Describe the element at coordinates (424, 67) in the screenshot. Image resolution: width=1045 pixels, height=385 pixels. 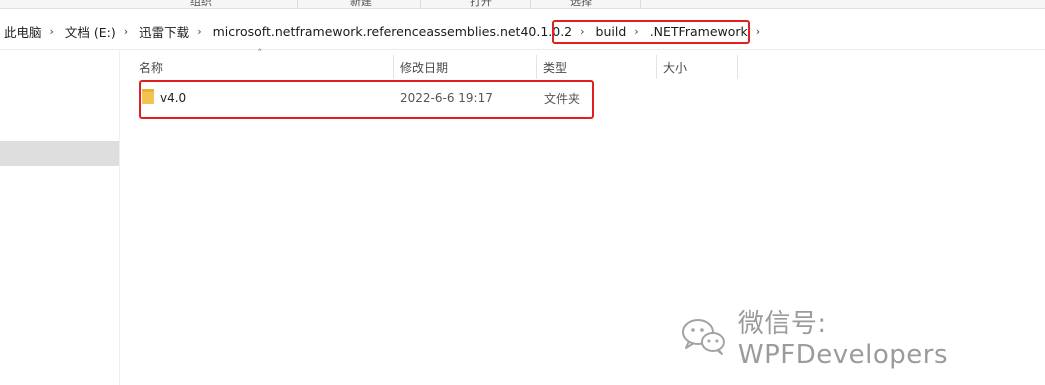
I see `column-header-modified-label: 修改日期` at that location.